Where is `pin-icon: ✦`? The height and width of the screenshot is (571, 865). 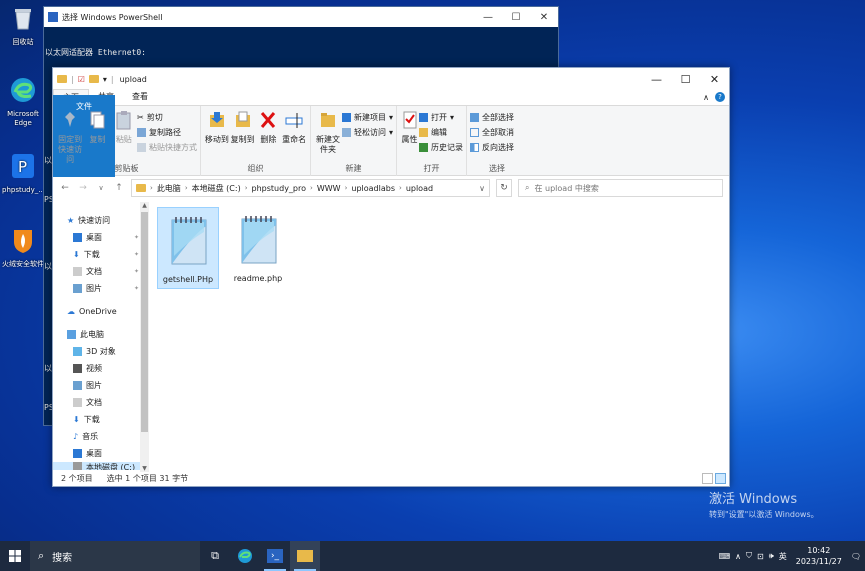 pin-icon: ✦ is located at coordinates (136, 271).